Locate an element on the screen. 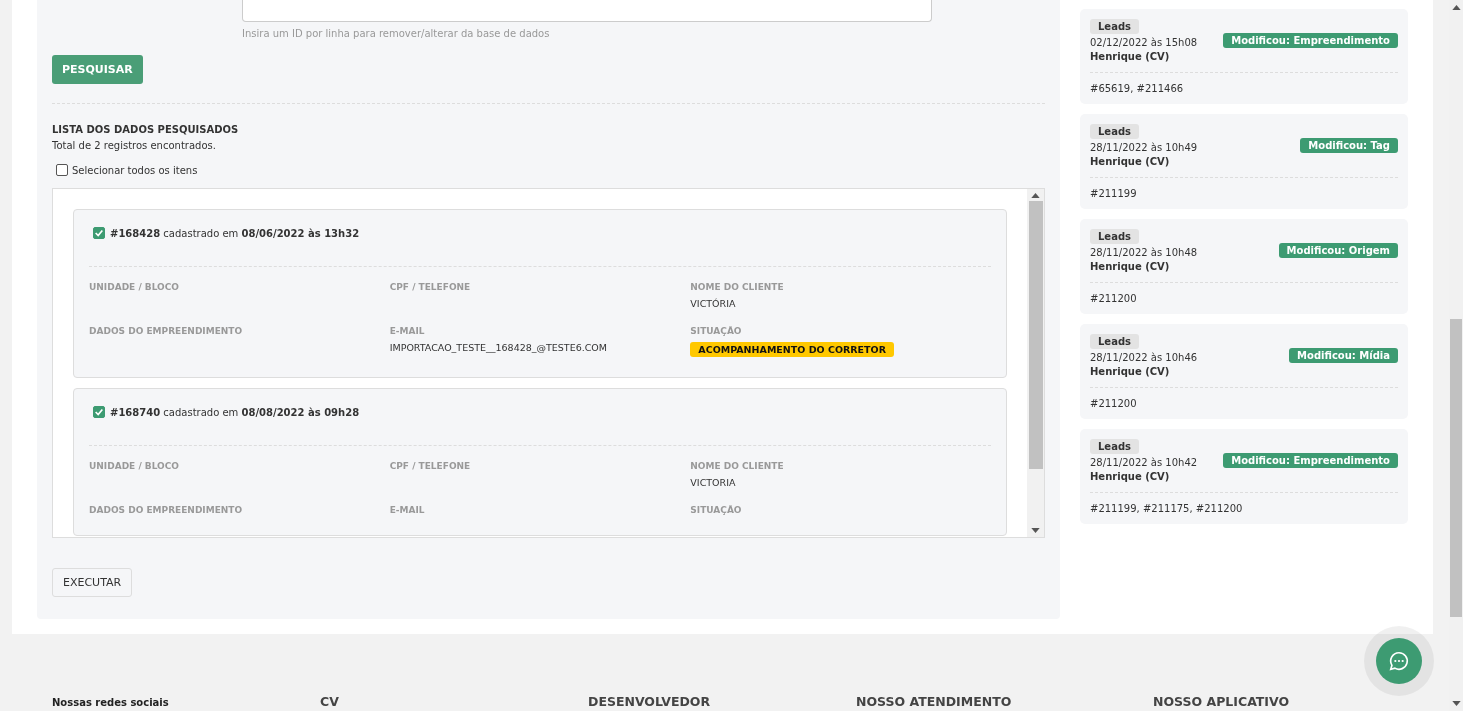 The width and height of the screenshot is (1463, 711). history-ids: #211199, #211175, #211200 is located at coordinates (1167, 508).